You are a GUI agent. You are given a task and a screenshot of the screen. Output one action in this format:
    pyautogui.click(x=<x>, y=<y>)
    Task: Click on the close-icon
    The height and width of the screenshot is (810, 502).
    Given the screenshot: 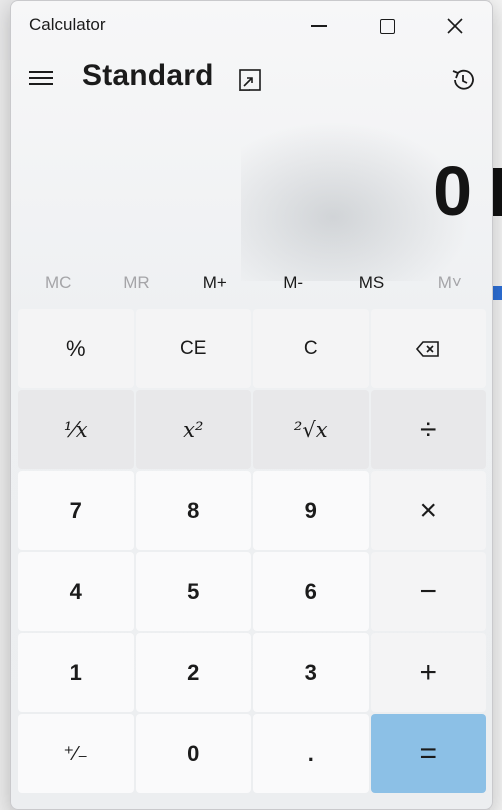 What is the action you would take?
    pyautogui.click(x=455, y=26)
    